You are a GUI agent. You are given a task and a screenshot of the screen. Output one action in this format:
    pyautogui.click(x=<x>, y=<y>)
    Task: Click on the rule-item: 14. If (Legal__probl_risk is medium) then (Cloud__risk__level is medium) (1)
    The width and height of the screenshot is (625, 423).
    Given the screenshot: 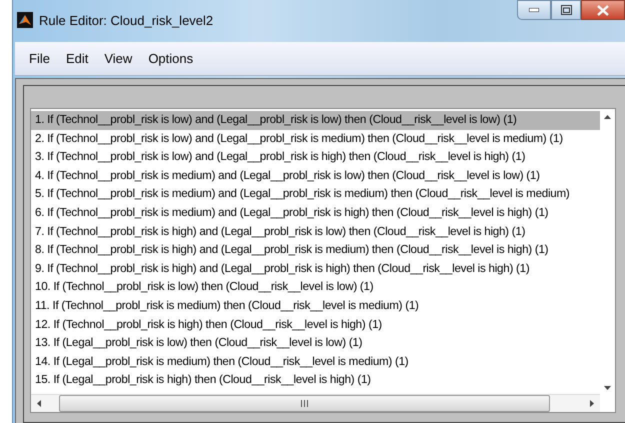 What is the action you would take?
    pyautogui.click(x=315, y=362)
    